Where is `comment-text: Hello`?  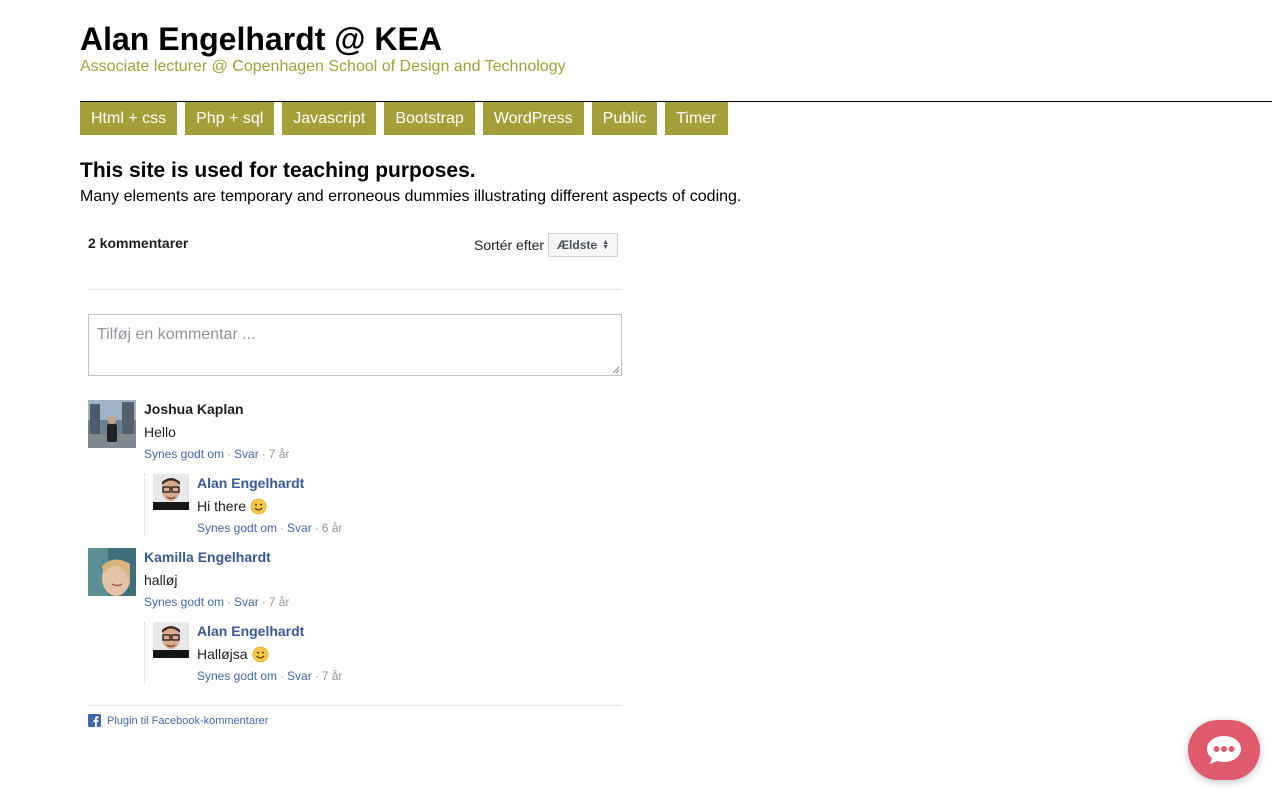 comment-text: Hello is located at coordinates (216, 432).